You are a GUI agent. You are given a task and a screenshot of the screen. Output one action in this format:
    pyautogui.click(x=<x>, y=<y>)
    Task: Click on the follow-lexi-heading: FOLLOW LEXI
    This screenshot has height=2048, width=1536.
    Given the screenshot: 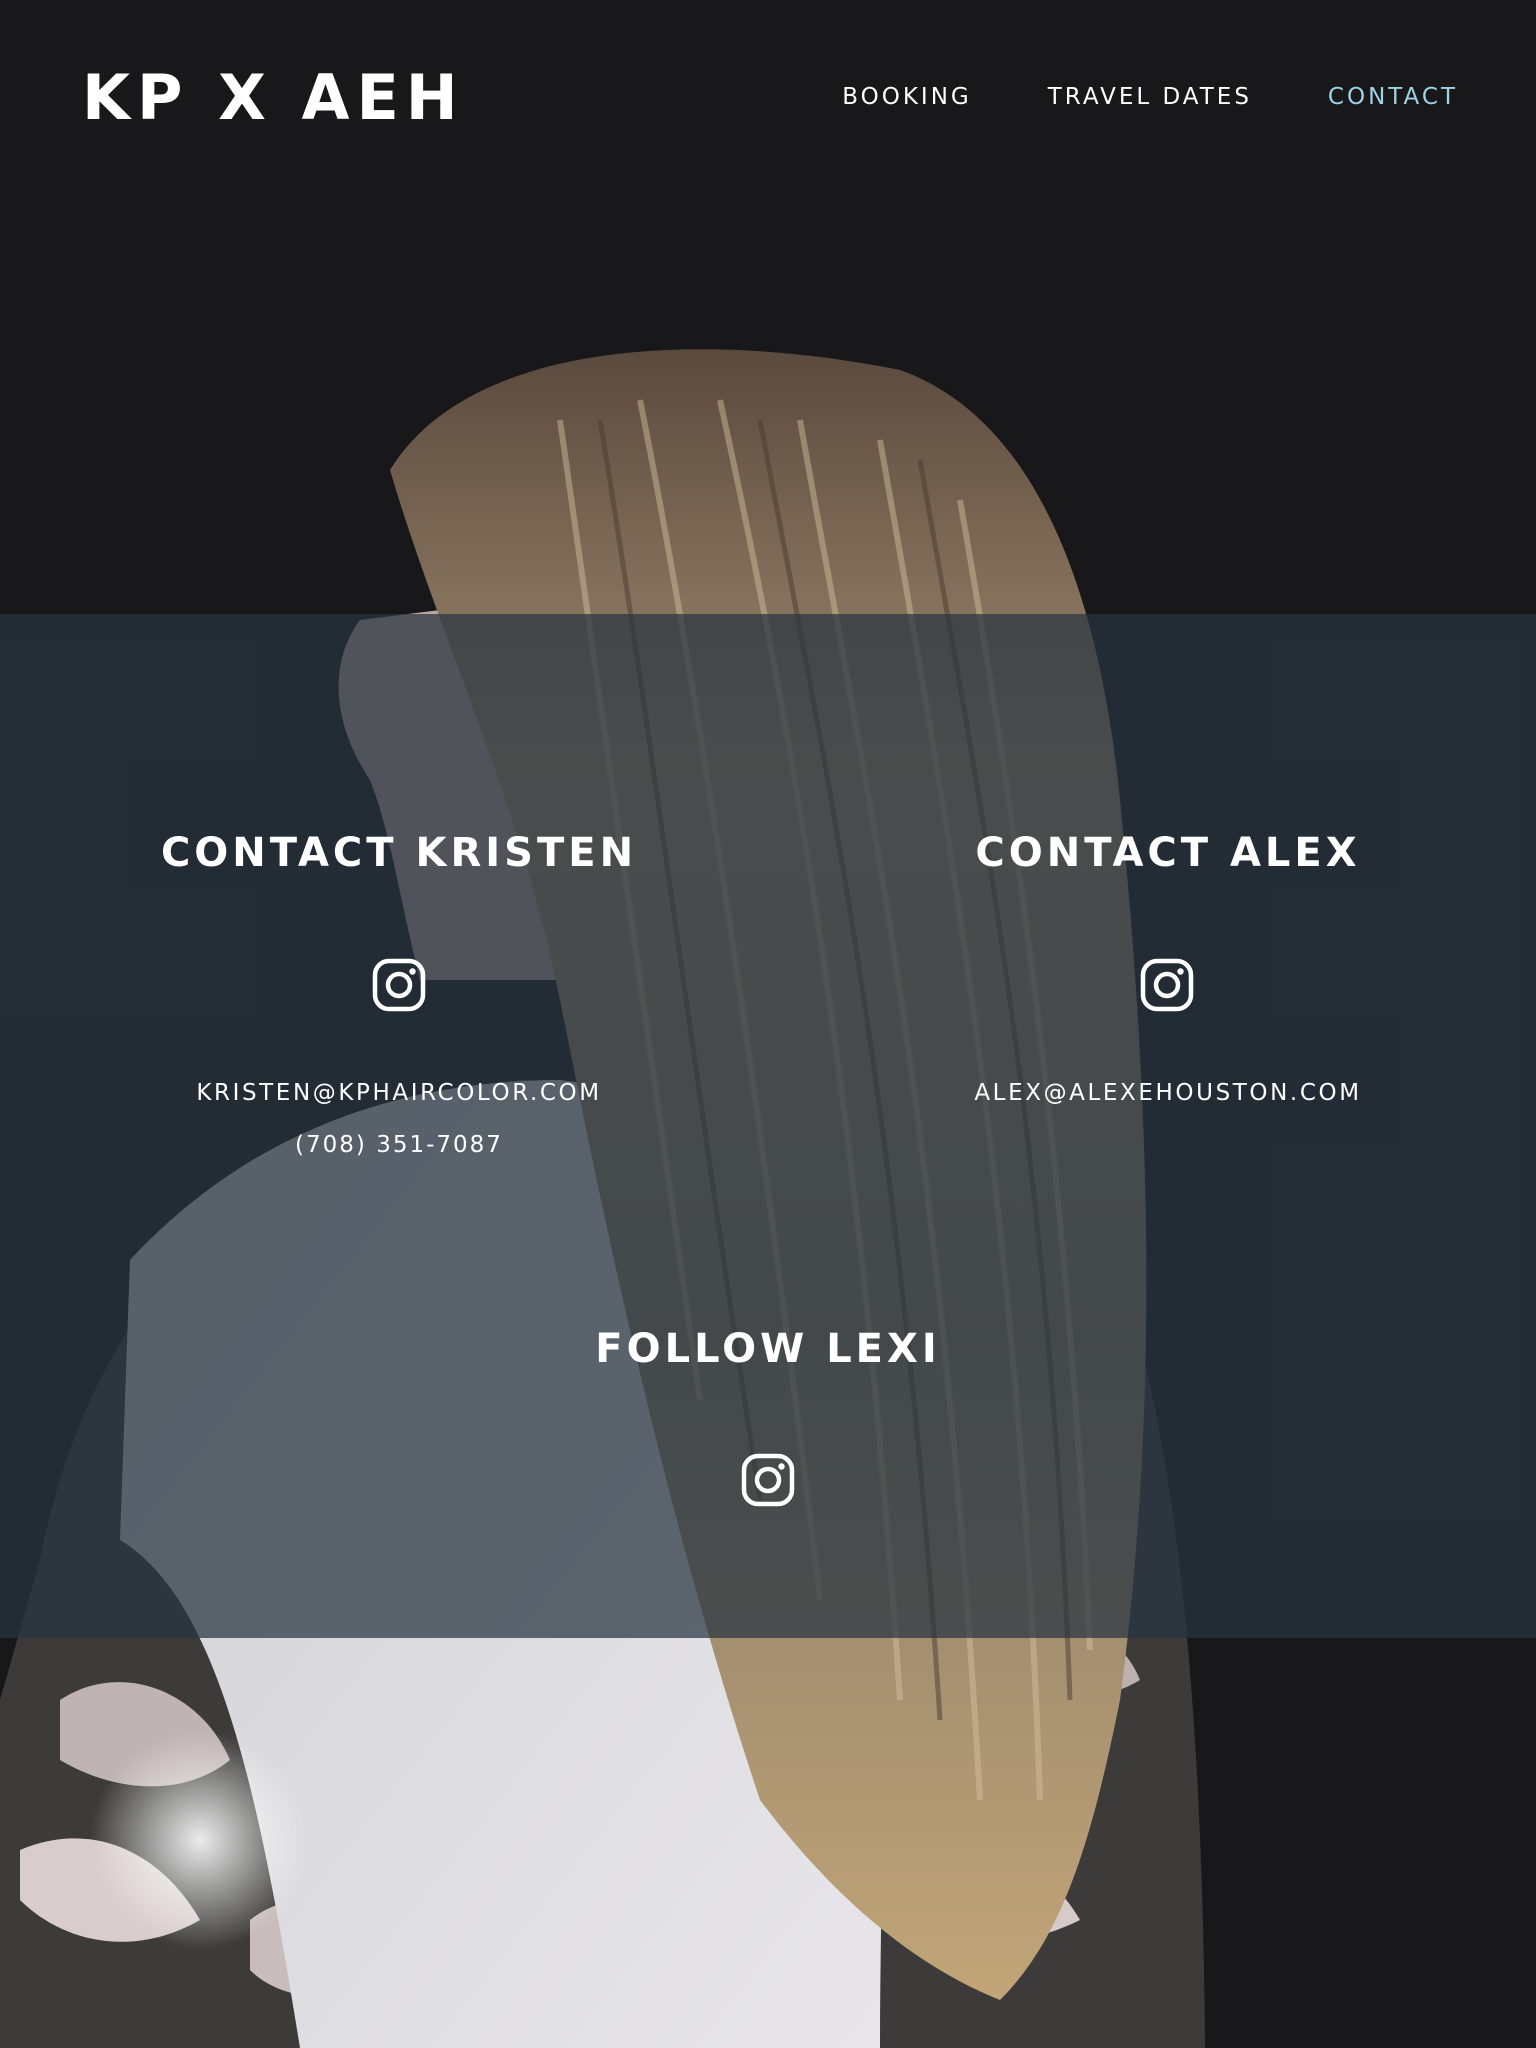 What is the action you would take?
    pyautogui.click(x=768, y=1349)
    